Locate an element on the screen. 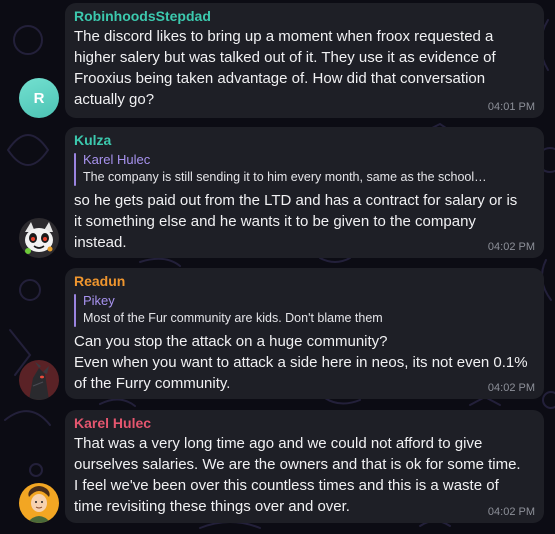  cartoon-portrait-icon is located at coordinates (39, 503).